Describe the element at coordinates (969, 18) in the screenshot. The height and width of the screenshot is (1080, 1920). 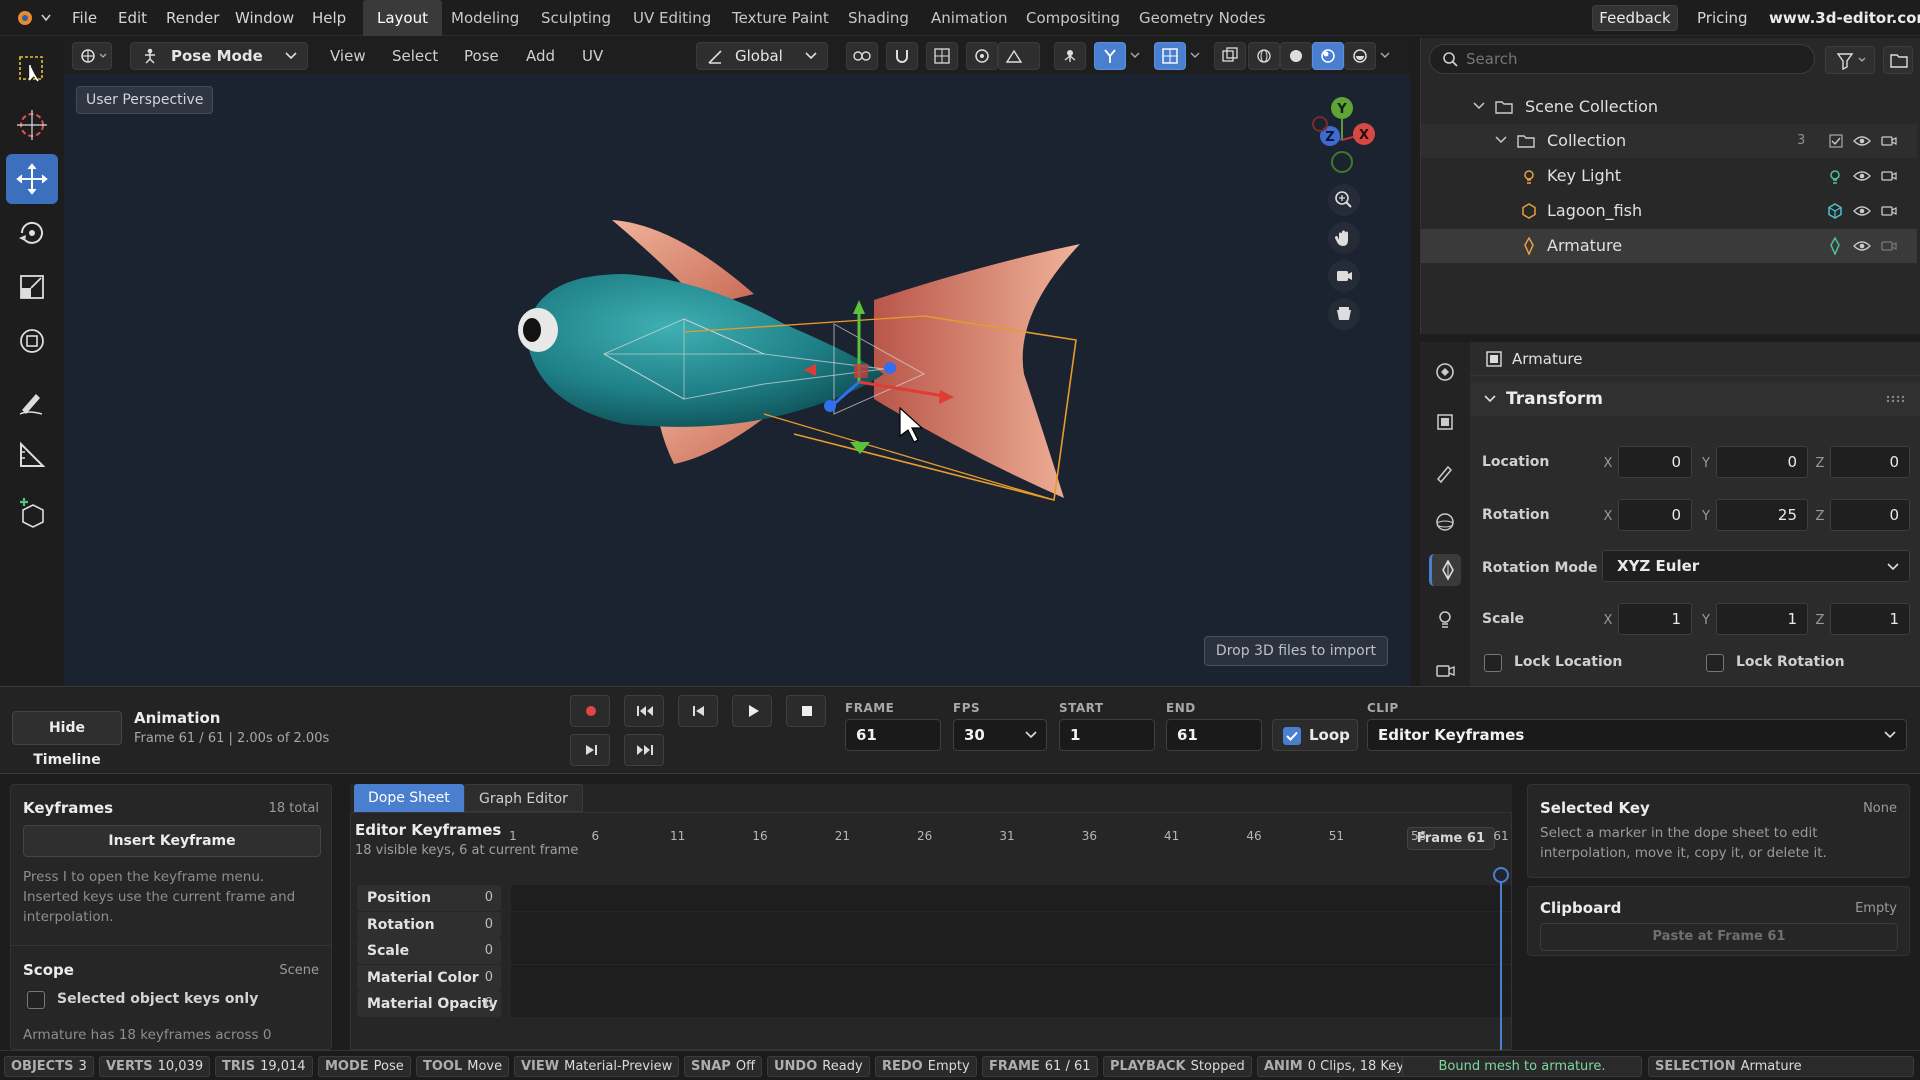
I see `tab-animation: Animation` at that location.